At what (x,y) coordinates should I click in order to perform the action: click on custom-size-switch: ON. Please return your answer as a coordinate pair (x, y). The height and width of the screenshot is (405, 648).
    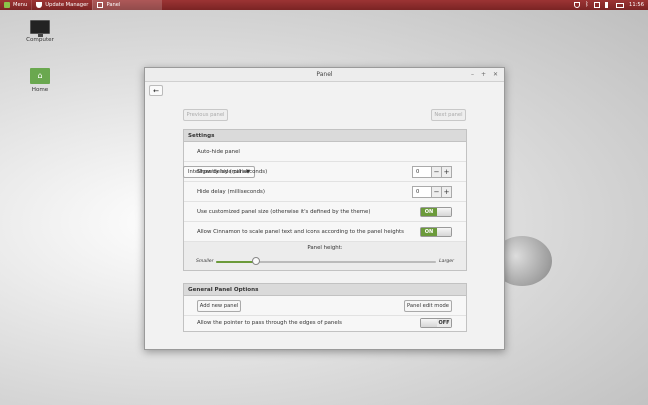
    Looking at the image, I should click on (436, 212).